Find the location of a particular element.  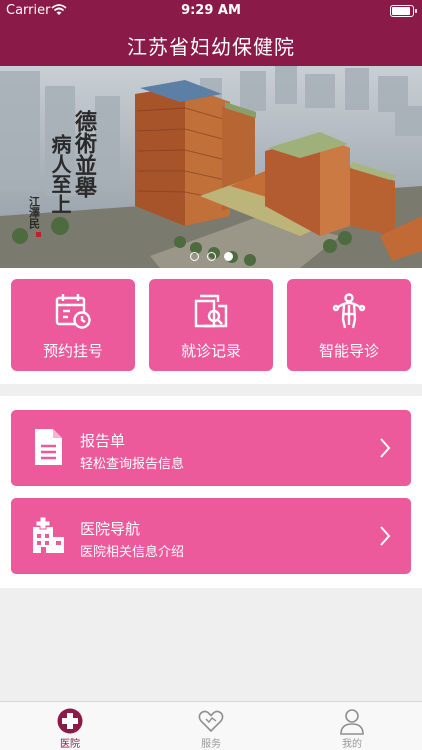

tab-mine-label: 我的 is located at coordinates (352, 744).